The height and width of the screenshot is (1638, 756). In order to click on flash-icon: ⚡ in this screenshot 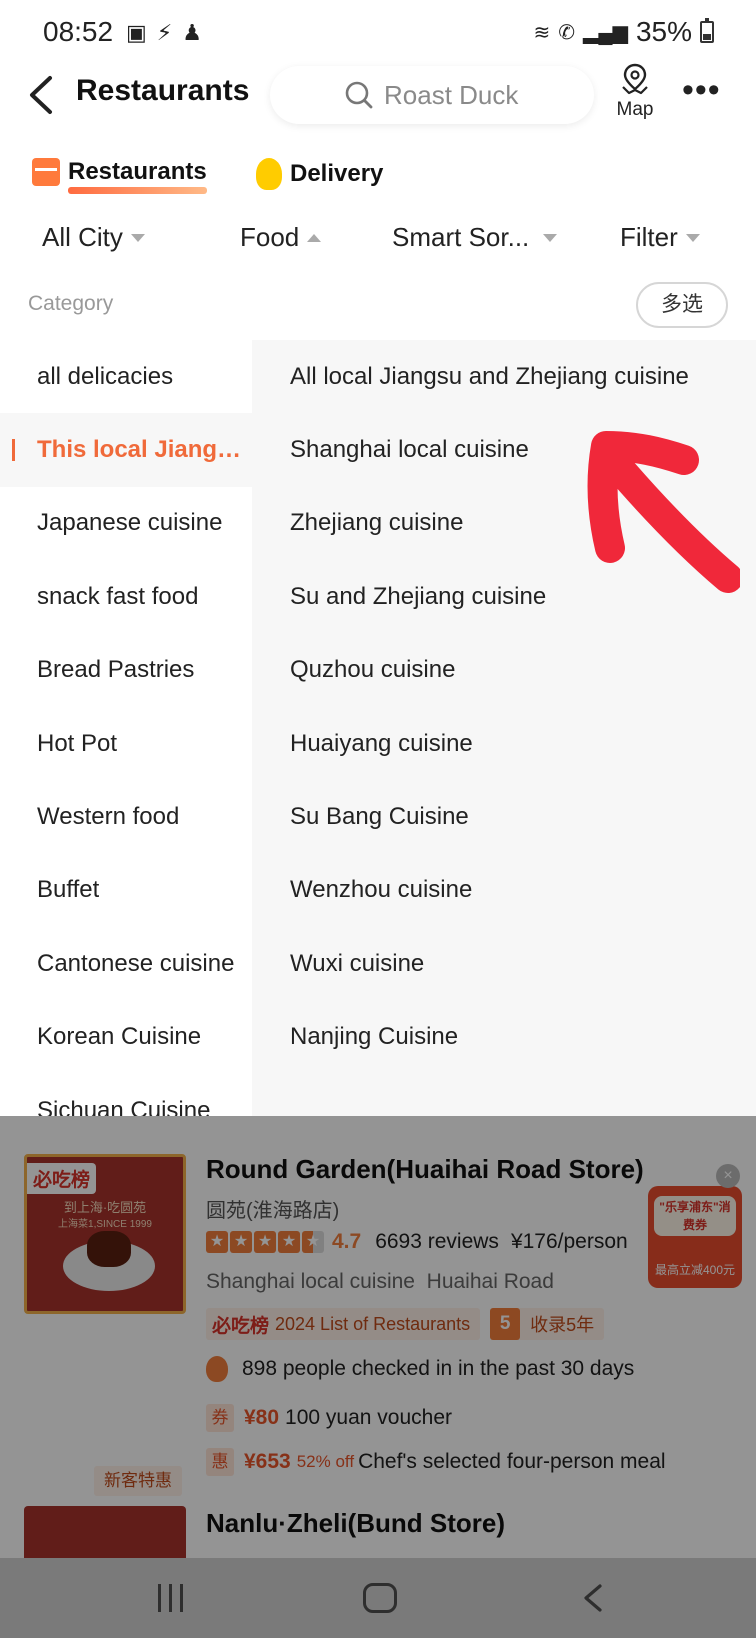, I will do `click(164, 32)`.